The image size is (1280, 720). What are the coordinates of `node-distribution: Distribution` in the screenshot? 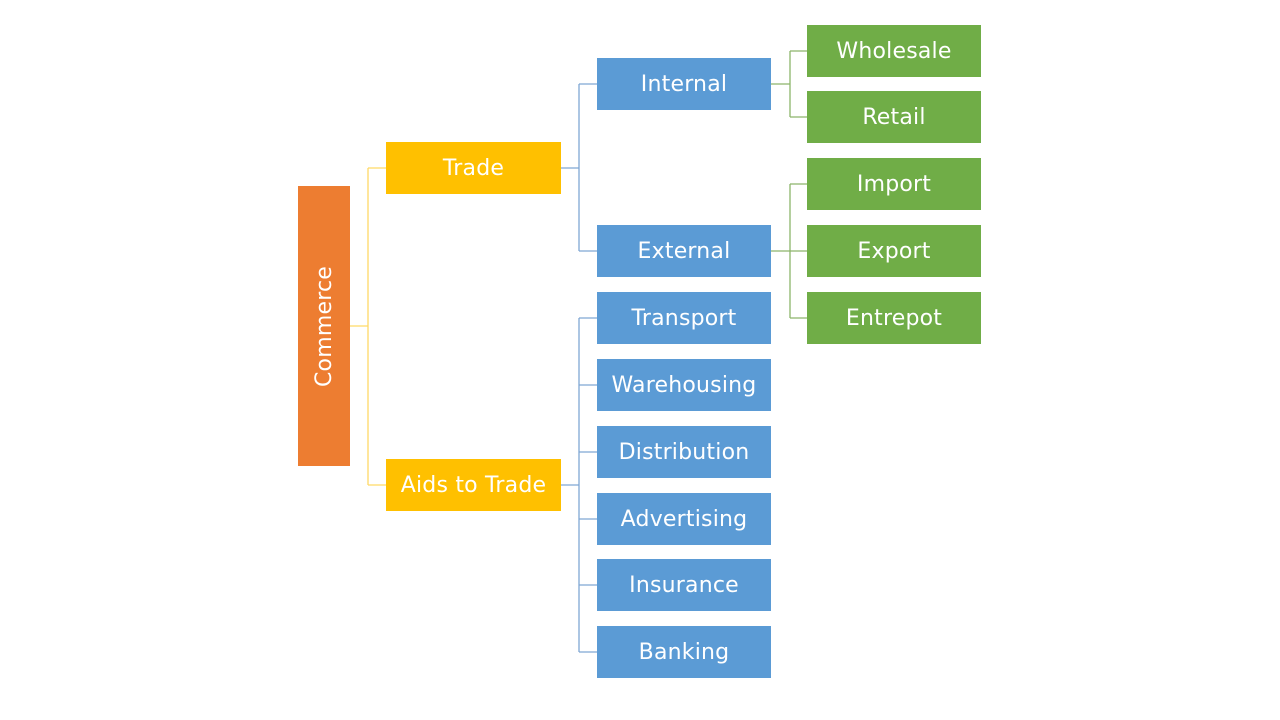 It's located at (684, 452).